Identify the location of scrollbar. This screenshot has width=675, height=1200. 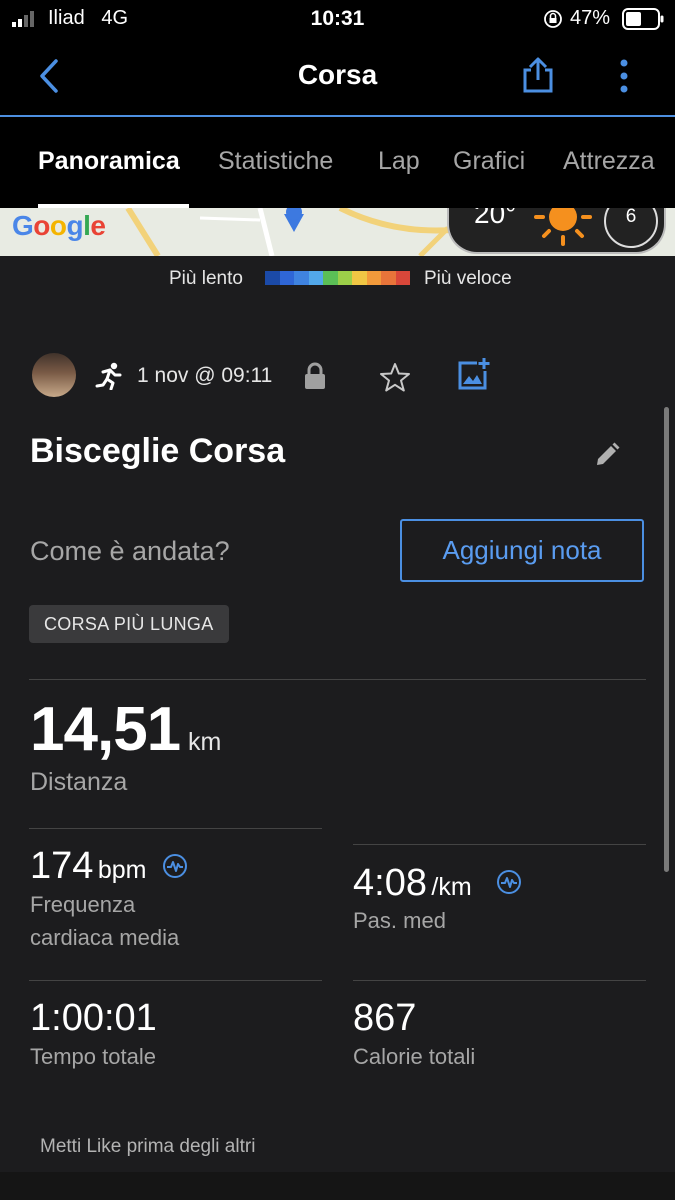
(666, 639).